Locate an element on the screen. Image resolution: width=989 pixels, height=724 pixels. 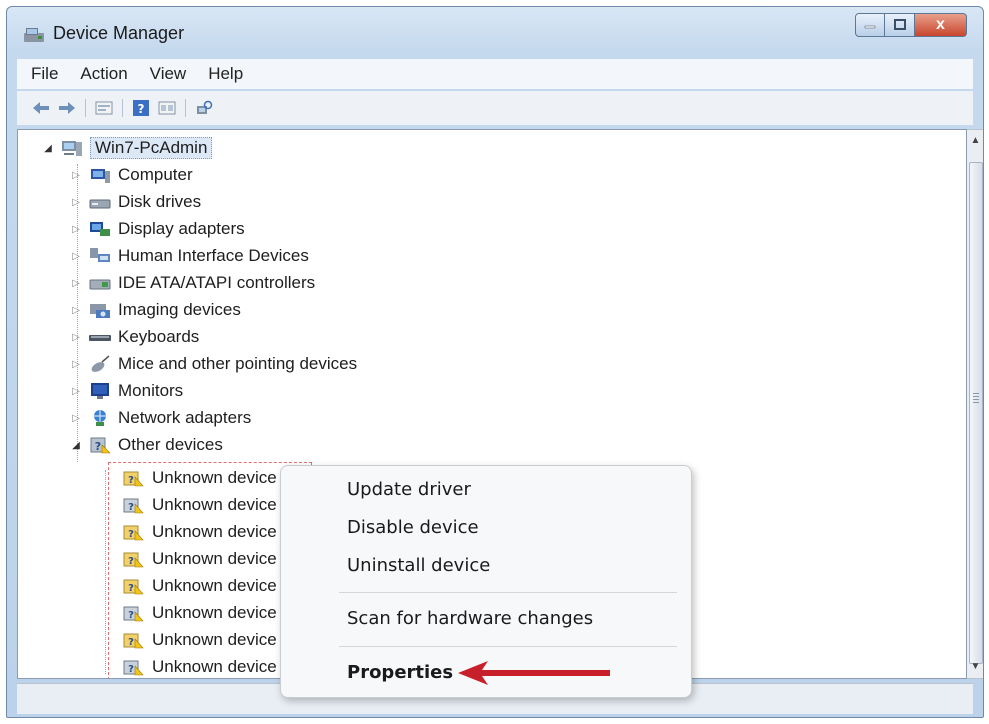
tree-item-other-devices: ◢ ? Other devices is located at coordinates (146, 445).